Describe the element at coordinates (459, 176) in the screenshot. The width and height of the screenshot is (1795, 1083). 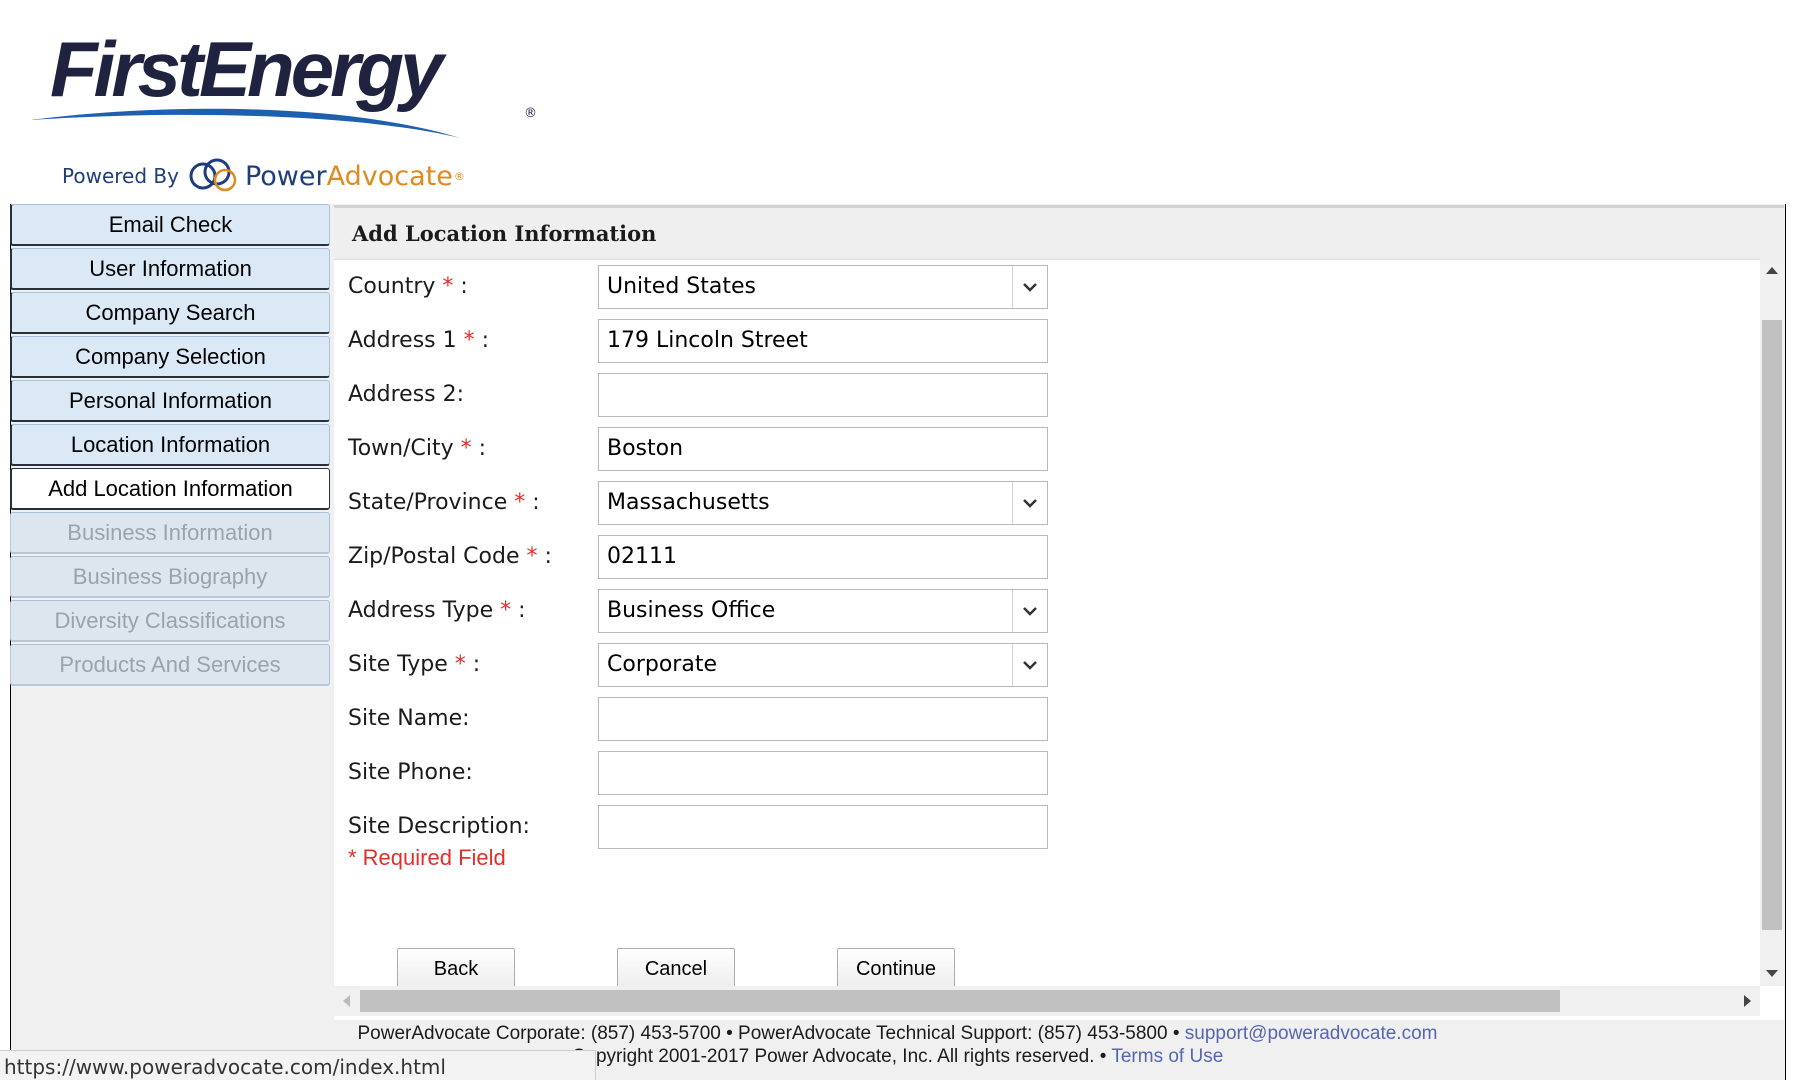
I see `poweradvocate-trademark: ®` at that location.